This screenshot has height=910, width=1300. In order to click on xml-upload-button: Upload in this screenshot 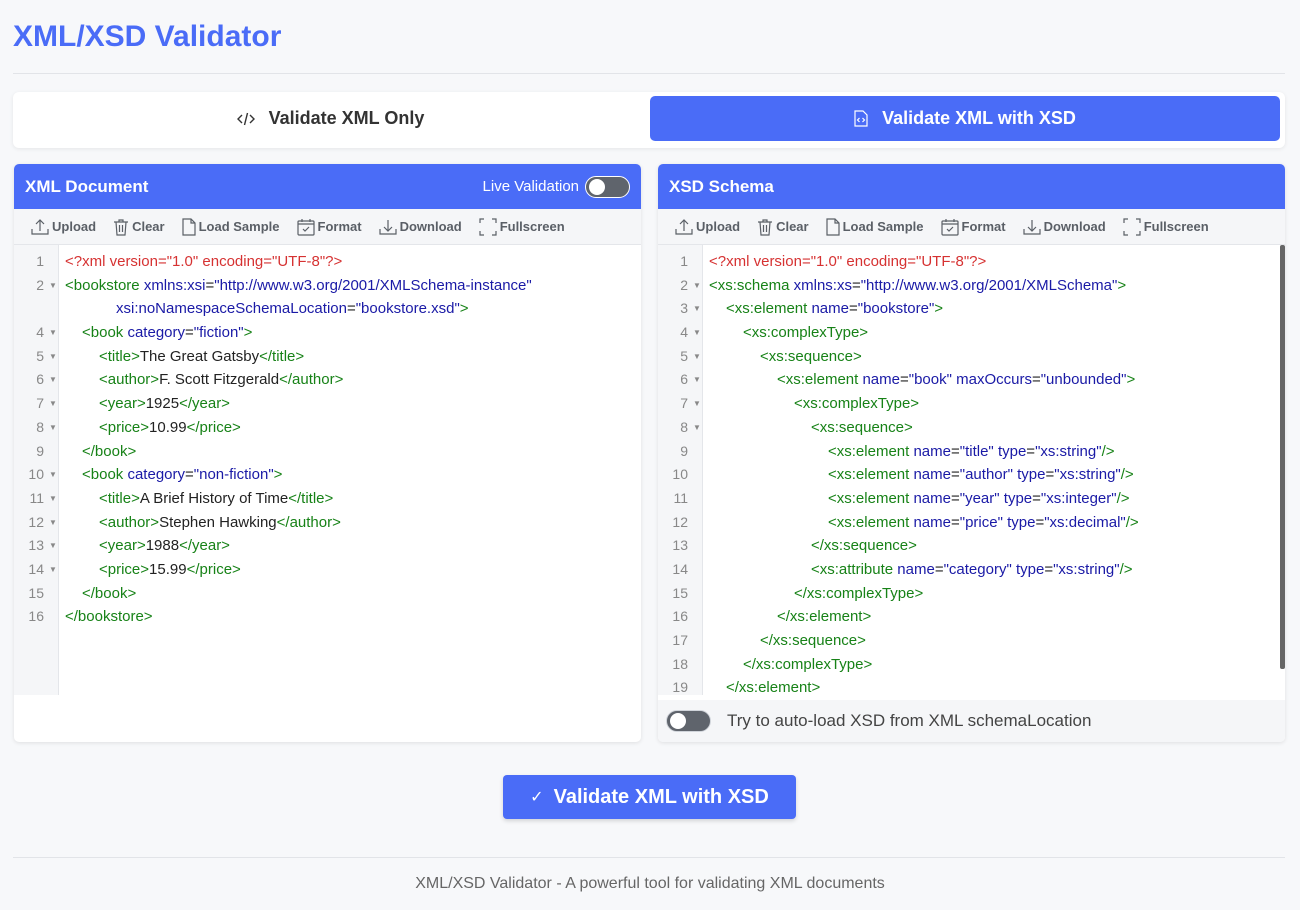, I will do `click(63, 227)`.